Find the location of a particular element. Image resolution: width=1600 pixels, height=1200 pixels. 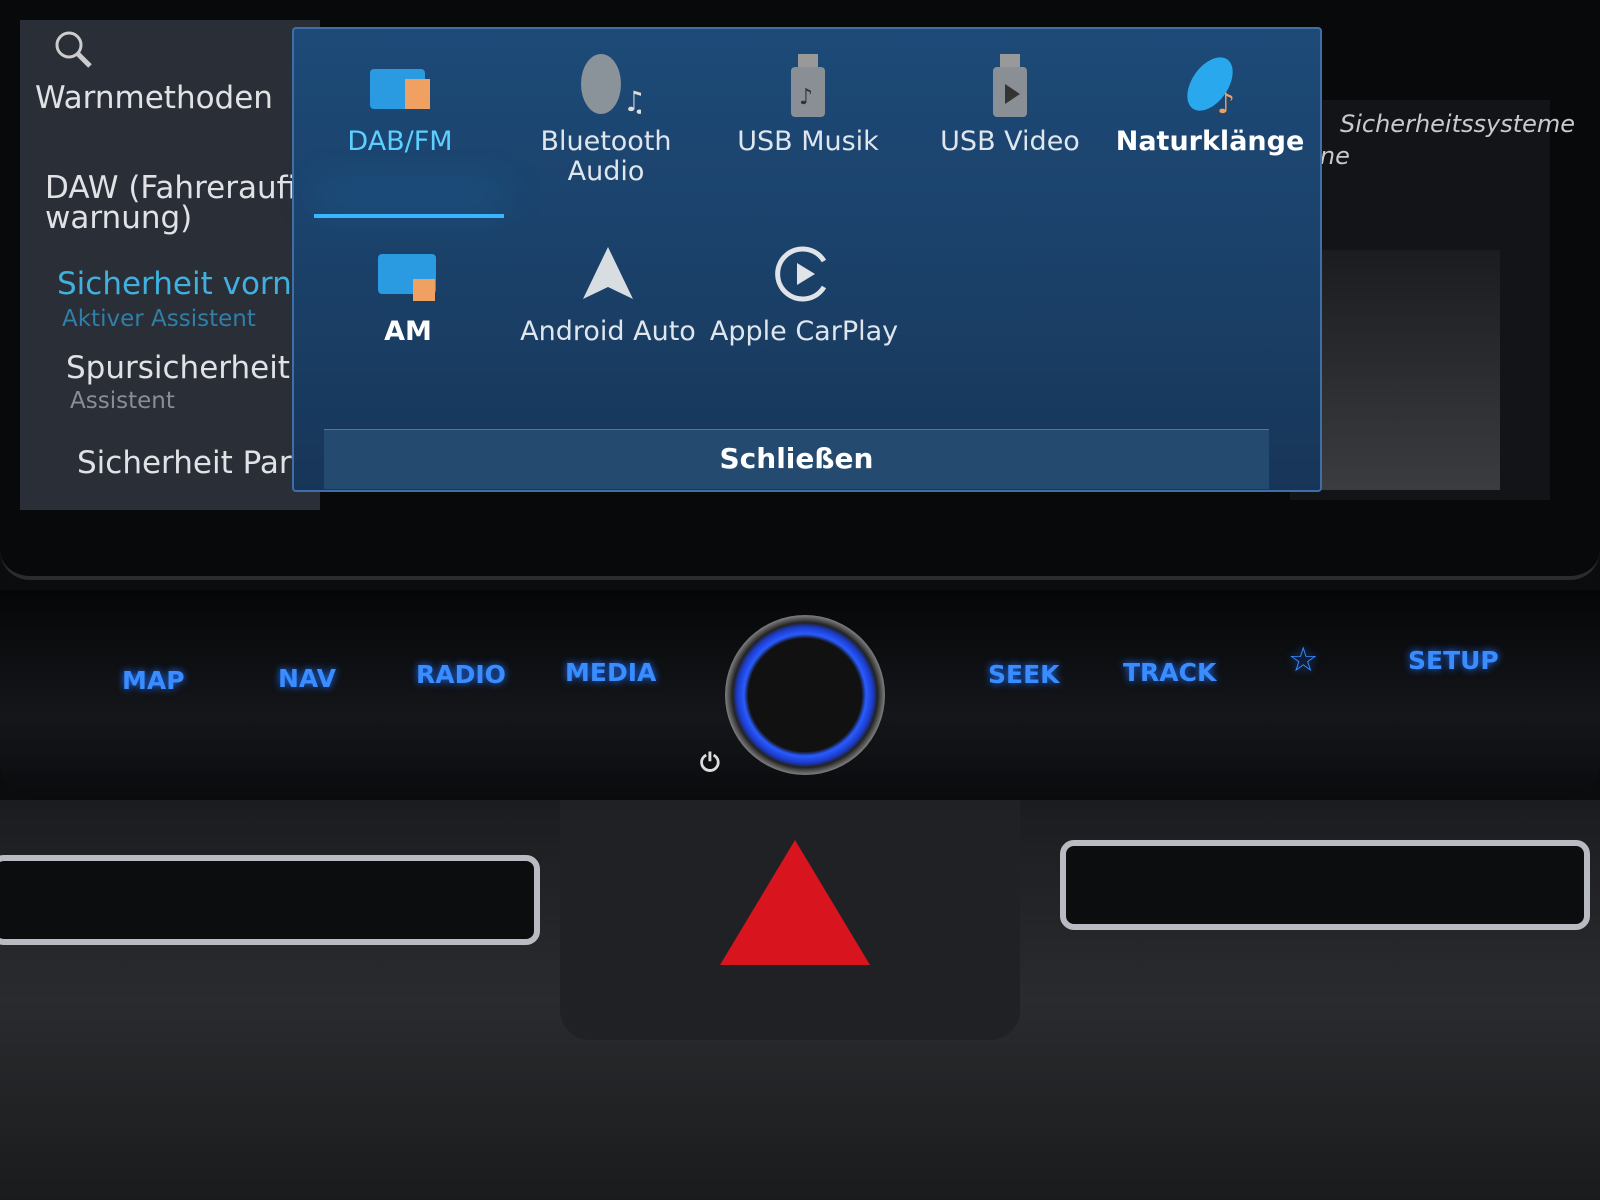

android-auto-icon is located at coordinates (608, 273).